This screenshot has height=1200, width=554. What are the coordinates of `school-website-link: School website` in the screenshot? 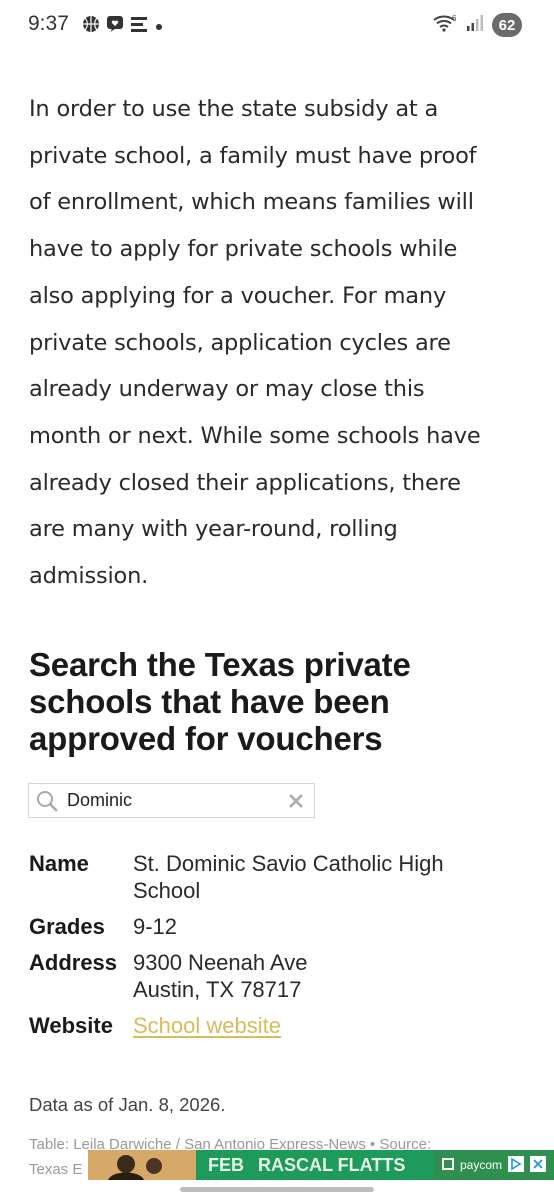 It's located at (207, 1025).